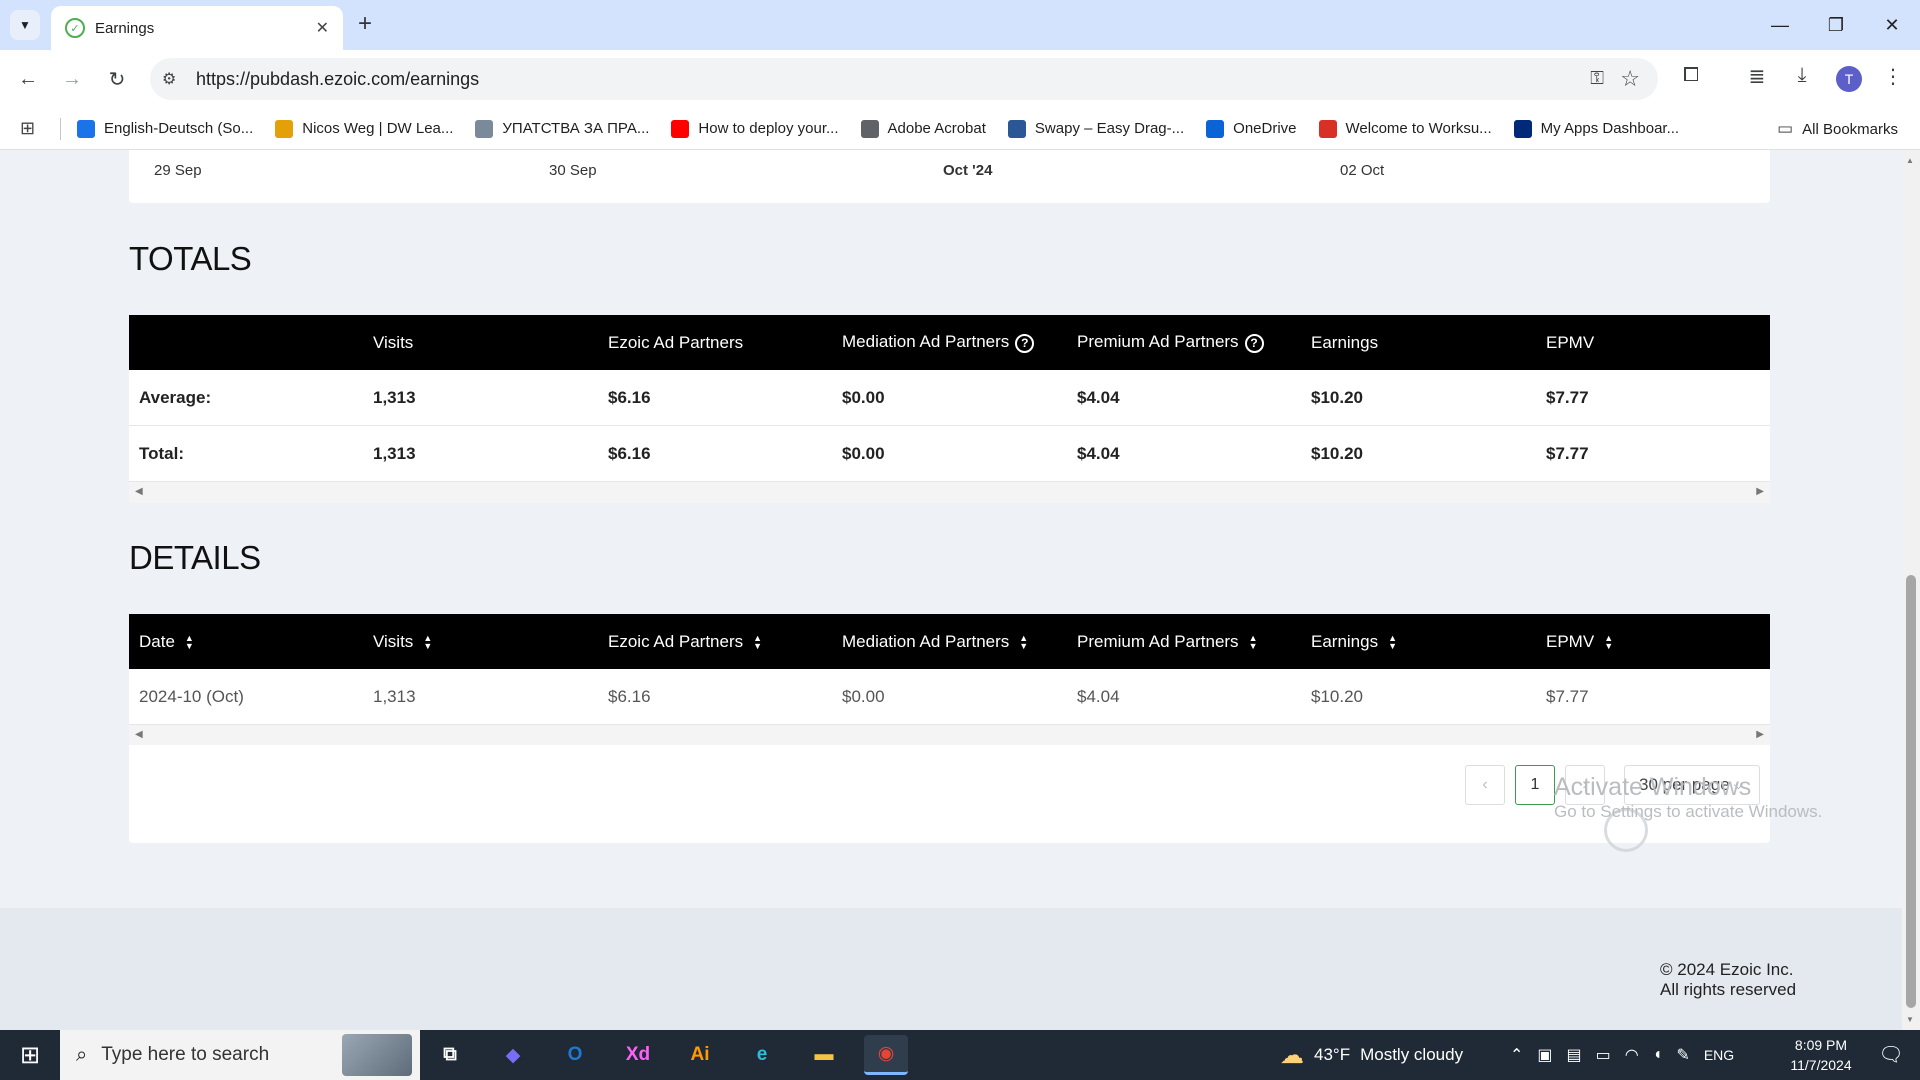  Describe the element at coordinates (1535, 785) in the screenshot. I see `page-1-button: 1` at that location.